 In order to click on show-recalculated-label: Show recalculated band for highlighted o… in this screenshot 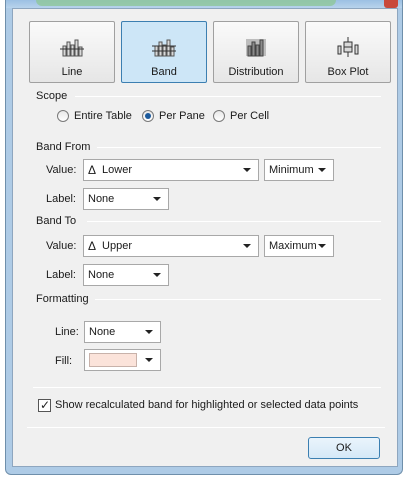, I will do `click(207, 405)`.